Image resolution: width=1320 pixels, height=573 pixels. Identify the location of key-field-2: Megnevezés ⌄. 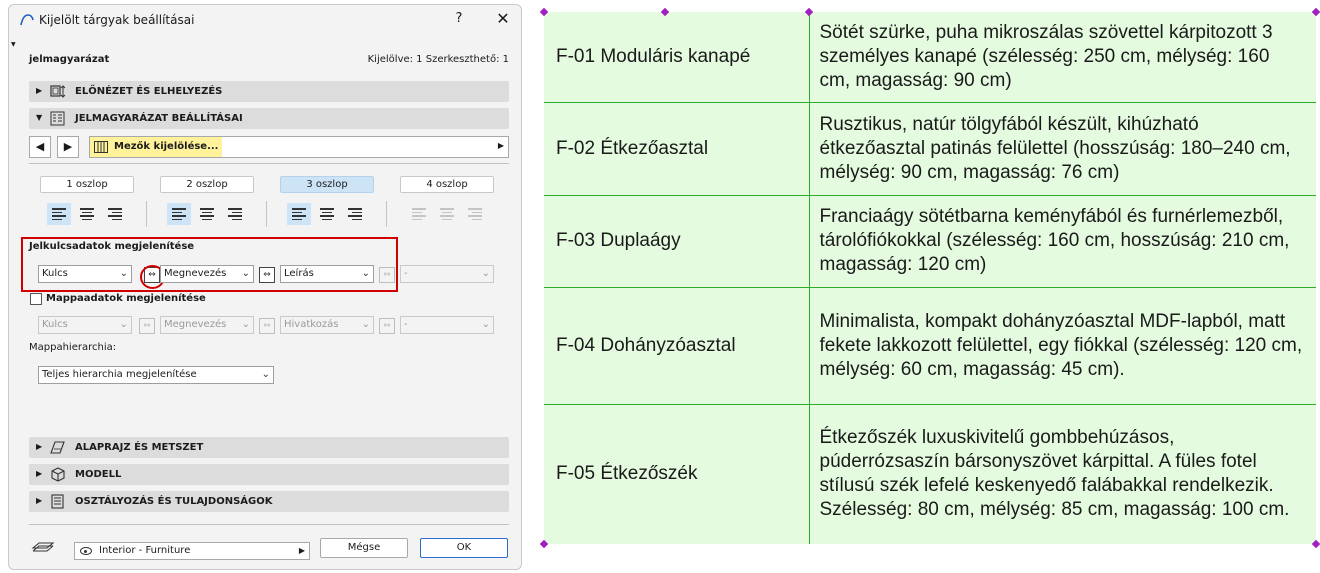
(207, 274).